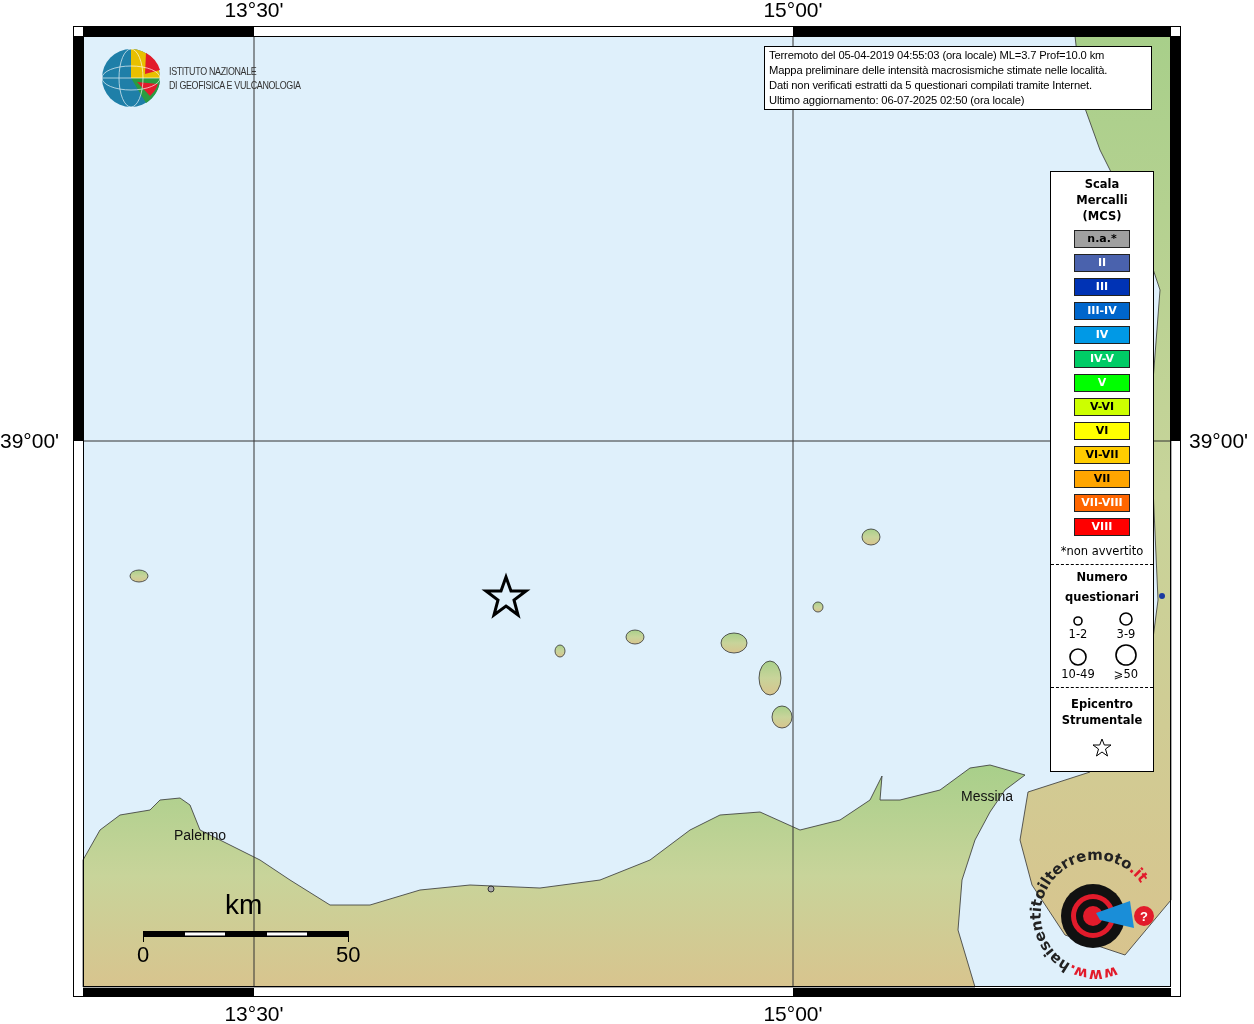 The width and height of the screenshot is (1254, 1024). Describe the element at coordinates (1126, 674) in the screenshot. I see `response-range: ⩾50` at that location.